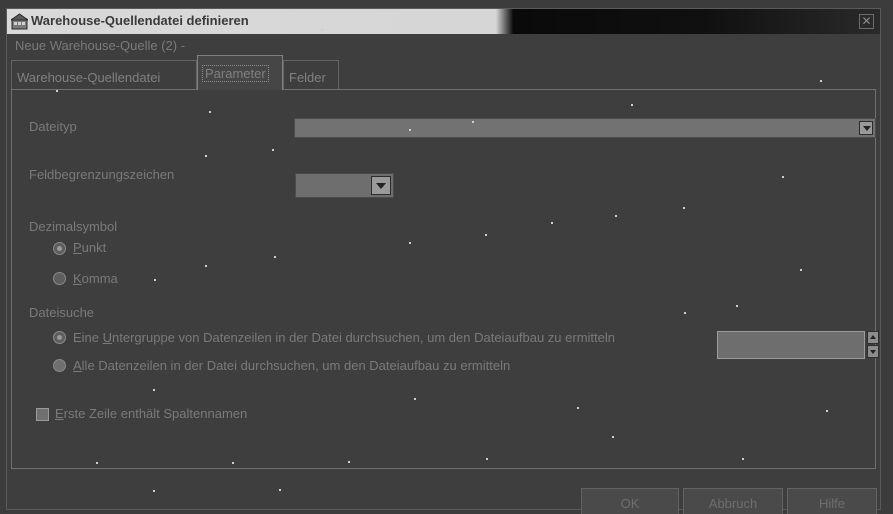 This screenshot has height=514, width=893. Describe the element at coordinates (443, 21) in the screenshot. I see `title-bar: Warehouse-Quellendatei definieren ✕` at that location.